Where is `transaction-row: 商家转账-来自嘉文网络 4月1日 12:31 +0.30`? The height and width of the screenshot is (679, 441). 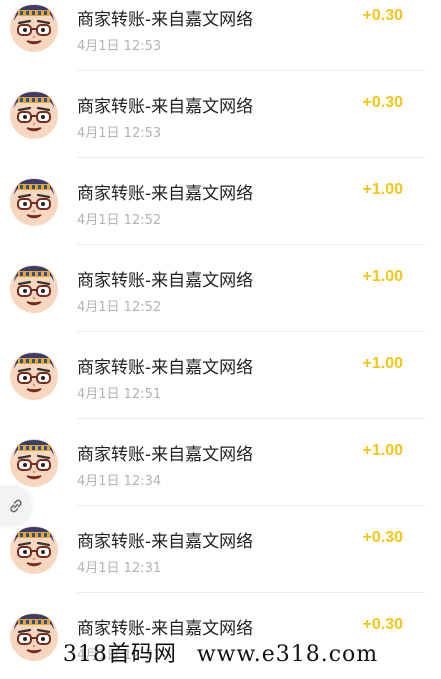
transaction-row: 商家转账-来自嘉文网络 4月1日 12:31 +0.30 is located at coordinates (220, 549).